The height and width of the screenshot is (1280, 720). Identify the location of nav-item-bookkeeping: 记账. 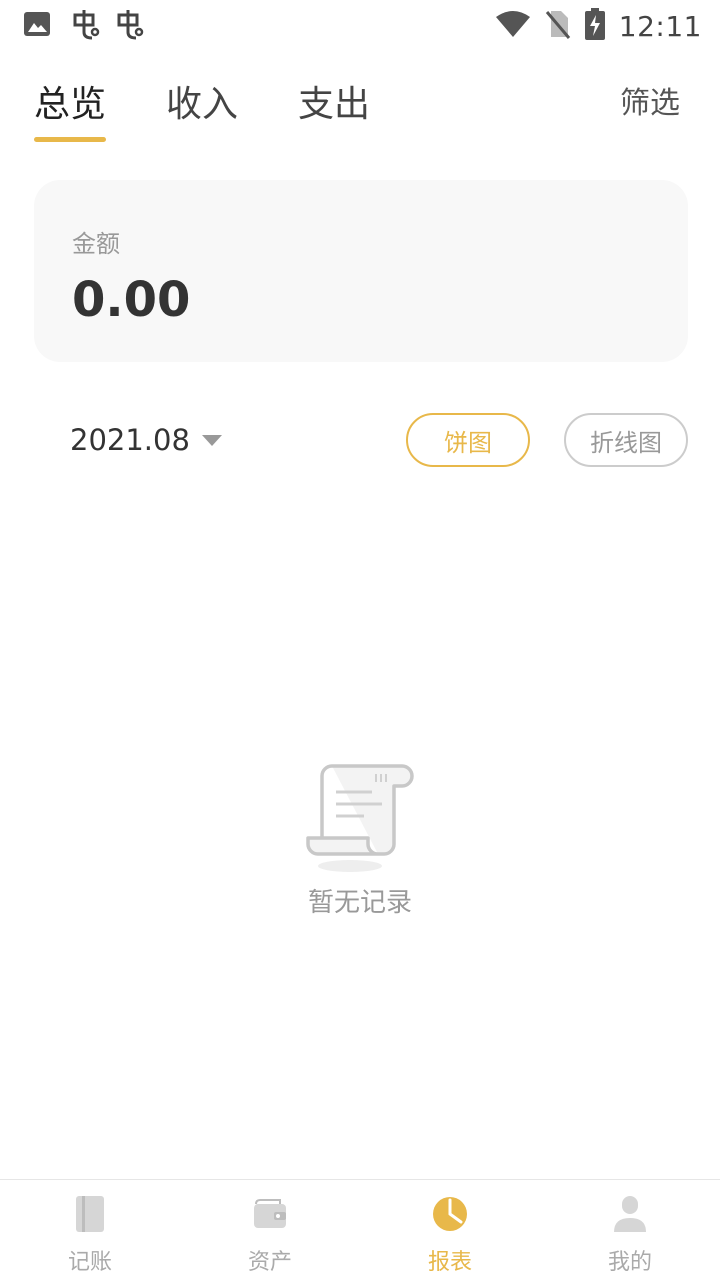
(90, 1230).